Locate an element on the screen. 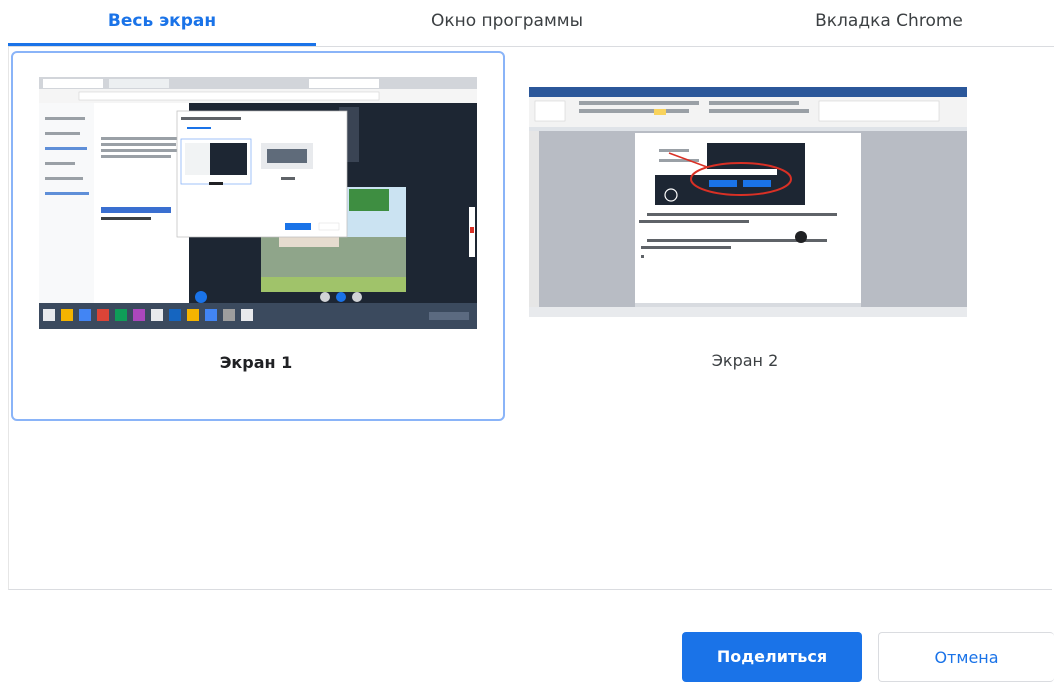  screen-1-label: Экран 1 is located at coordinates (256, 362).